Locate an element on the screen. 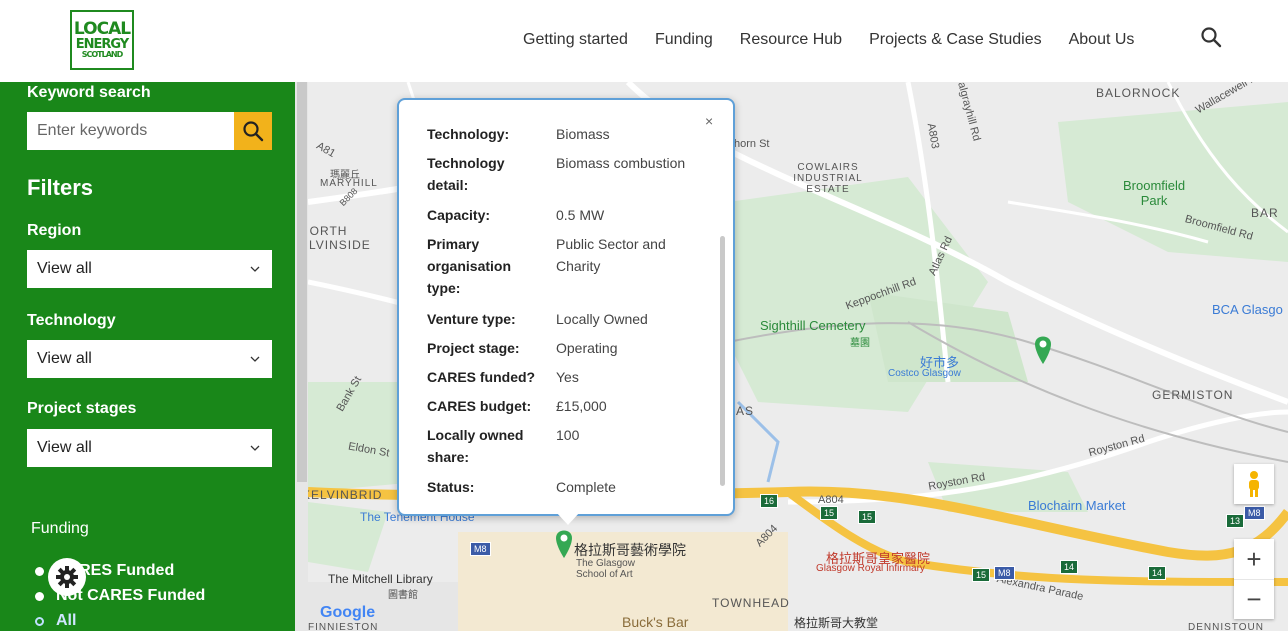 This screenshot has height=631, width=1288. popup-value: Public Sector and Charity is located at coordinates (611, 255).